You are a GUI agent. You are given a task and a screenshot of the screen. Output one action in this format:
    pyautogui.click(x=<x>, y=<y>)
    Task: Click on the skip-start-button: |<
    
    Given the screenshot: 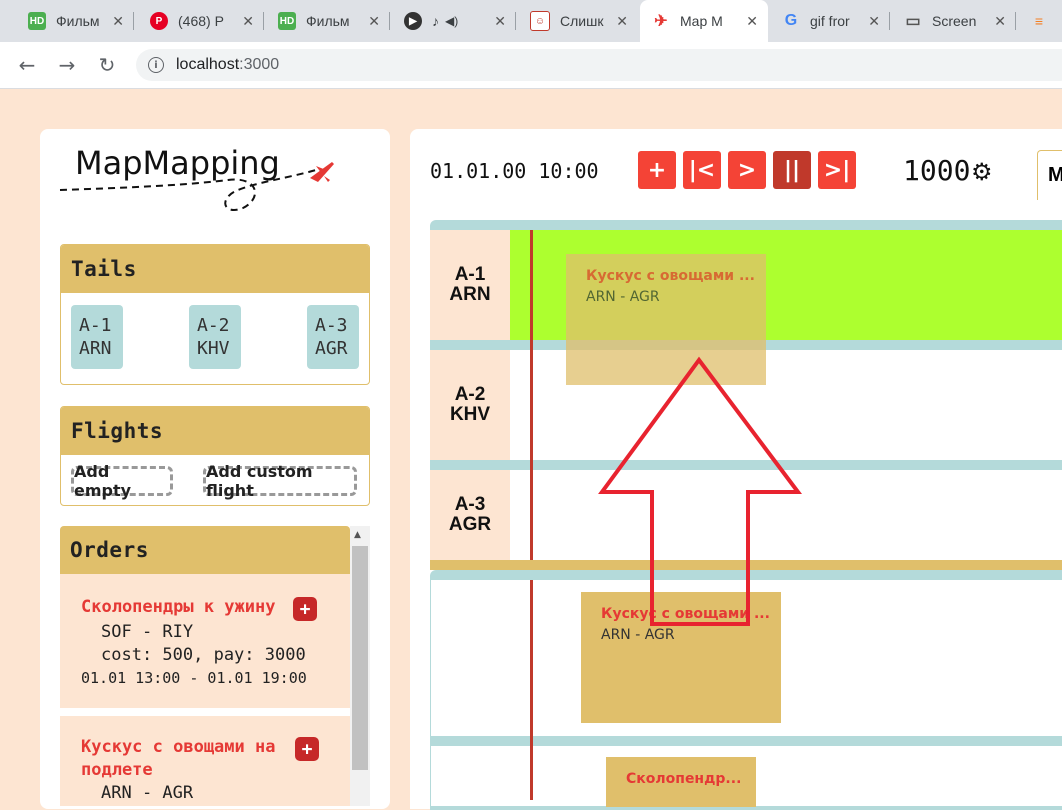 What is the action you would take?
    pyautogui.click(x=702, y=170)
    